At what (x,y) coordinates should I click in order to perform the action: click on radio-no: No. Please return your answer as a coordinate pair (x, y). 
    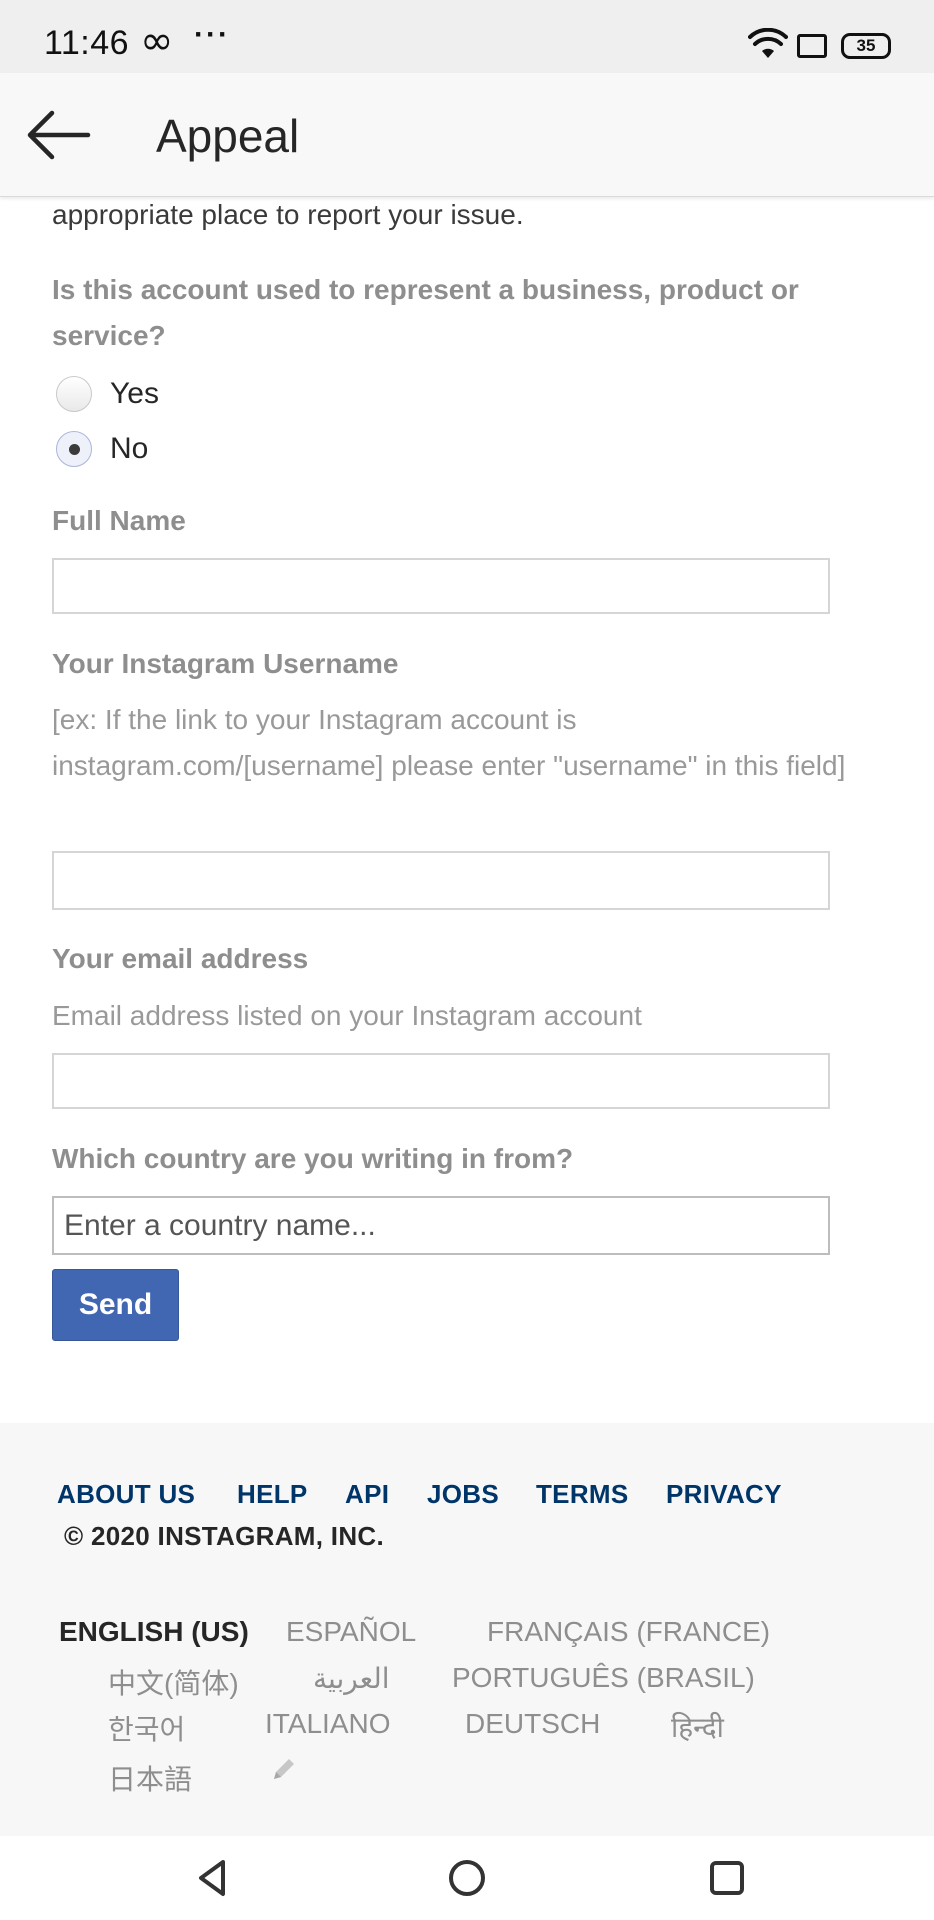
    Looking at the image, I should click on (102, 449).